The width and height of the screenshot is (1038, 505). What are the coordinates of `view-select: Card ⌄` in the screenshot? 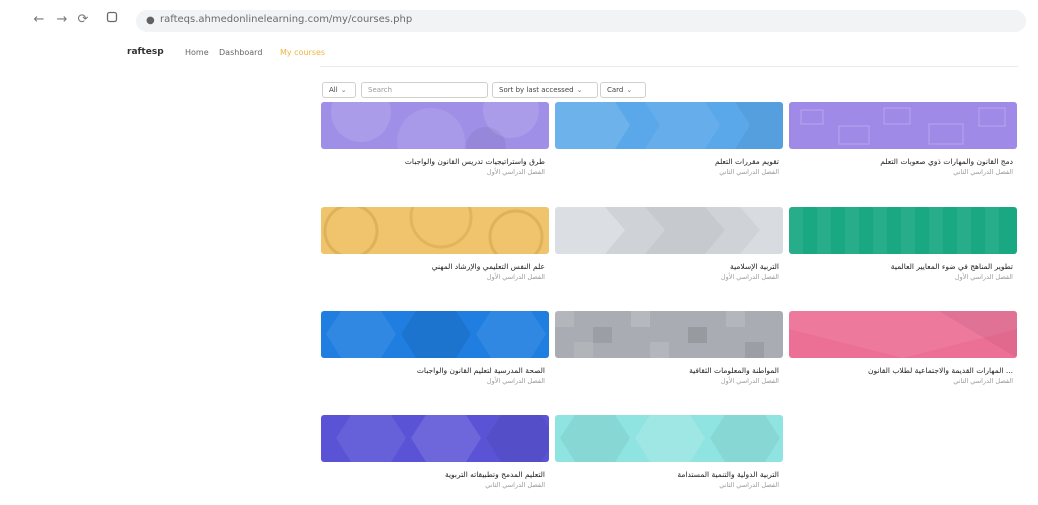 It's located at (623, 90).